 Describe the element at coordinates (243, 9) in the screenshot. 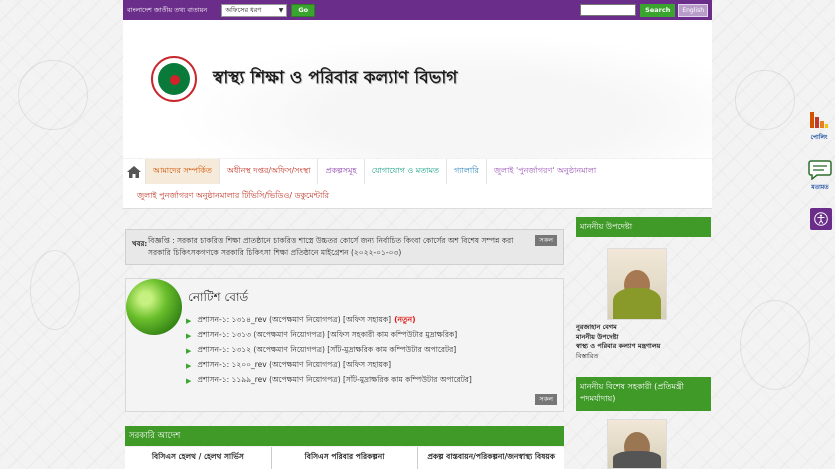

I see `office-type-value: অফিসের ধরণ` at that location.